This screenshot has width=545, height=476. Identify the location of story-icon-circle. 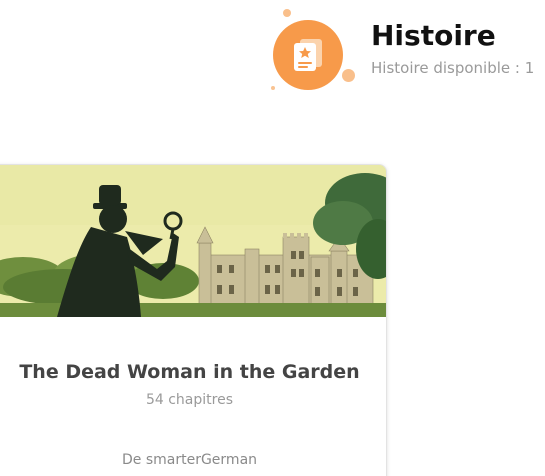
(308, 55).